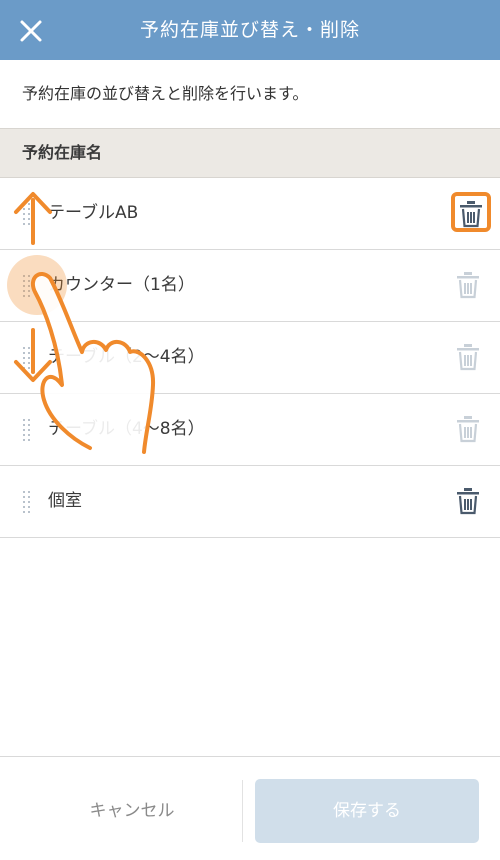 This screenshot has width=500, height=860. What do you see at coordinates (250, 756) in the screenshot?
I see `footer-divider` at bounding box center [250, 756].